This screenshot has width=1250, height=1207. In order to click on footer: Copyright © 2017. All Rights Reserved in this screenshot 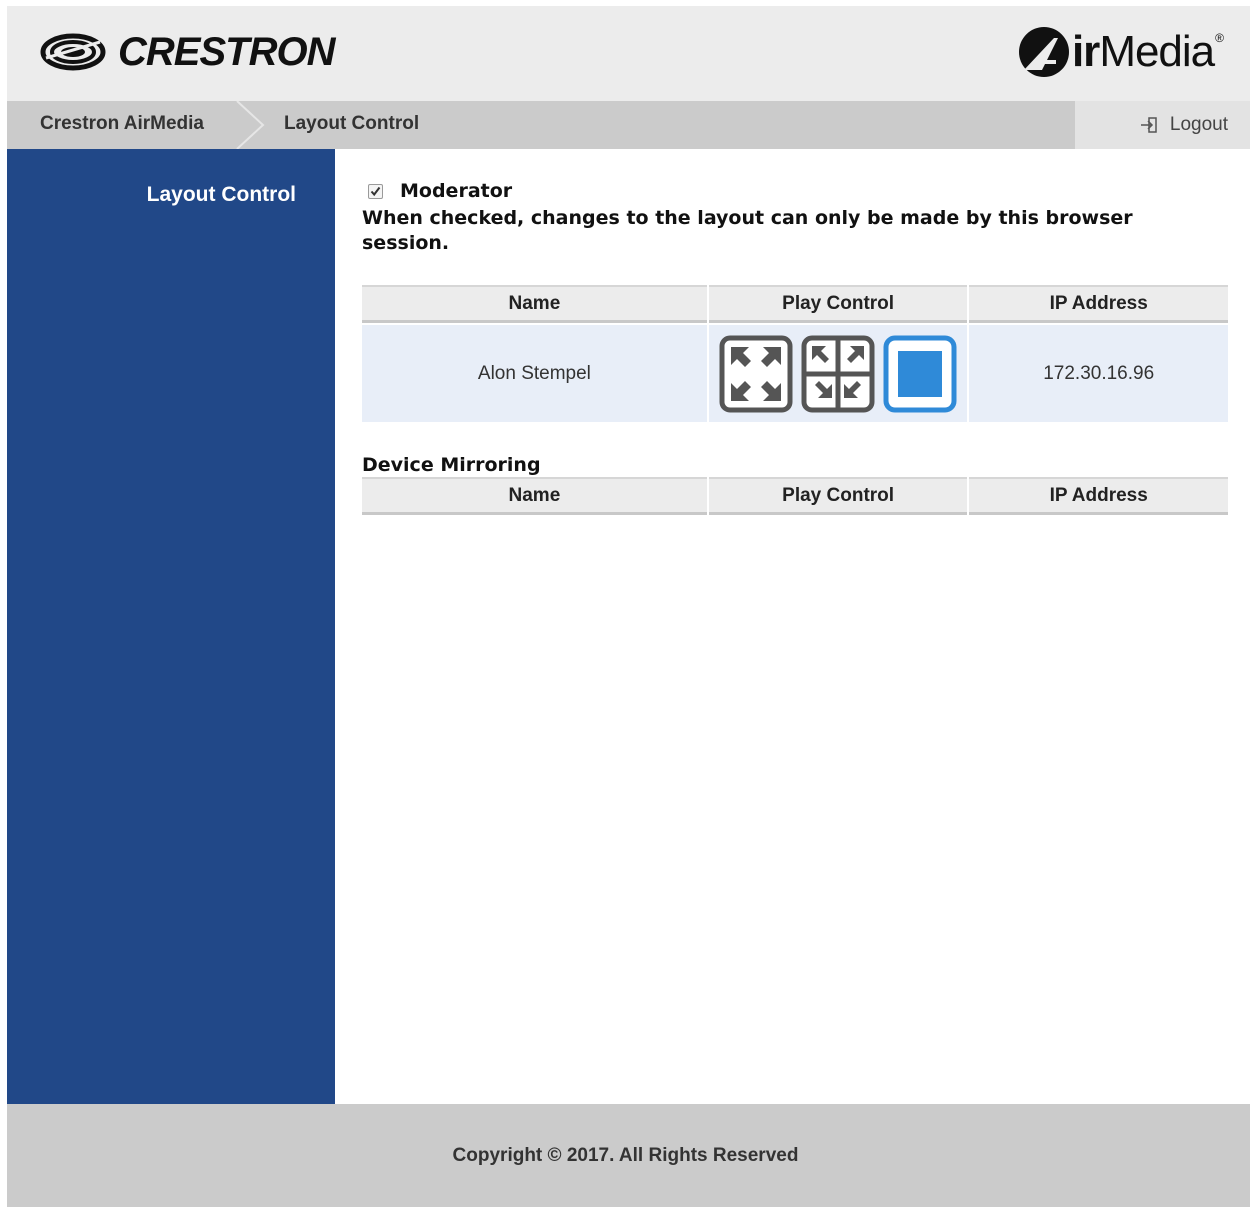, I will do `click(628, 1155)`.